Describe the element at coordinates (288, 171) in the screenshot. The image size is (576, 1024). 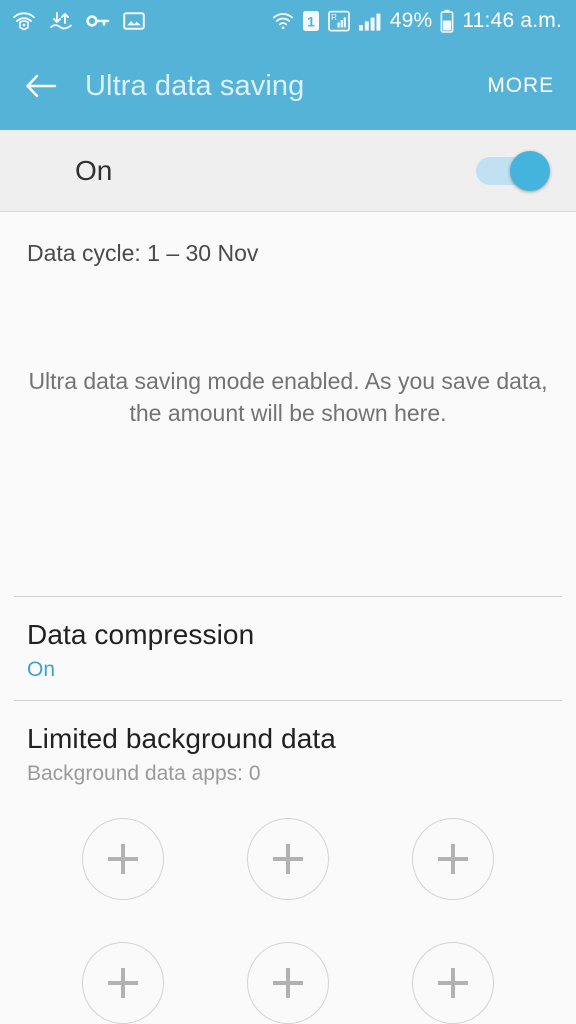
I see `master-switch-row: On` at that location.